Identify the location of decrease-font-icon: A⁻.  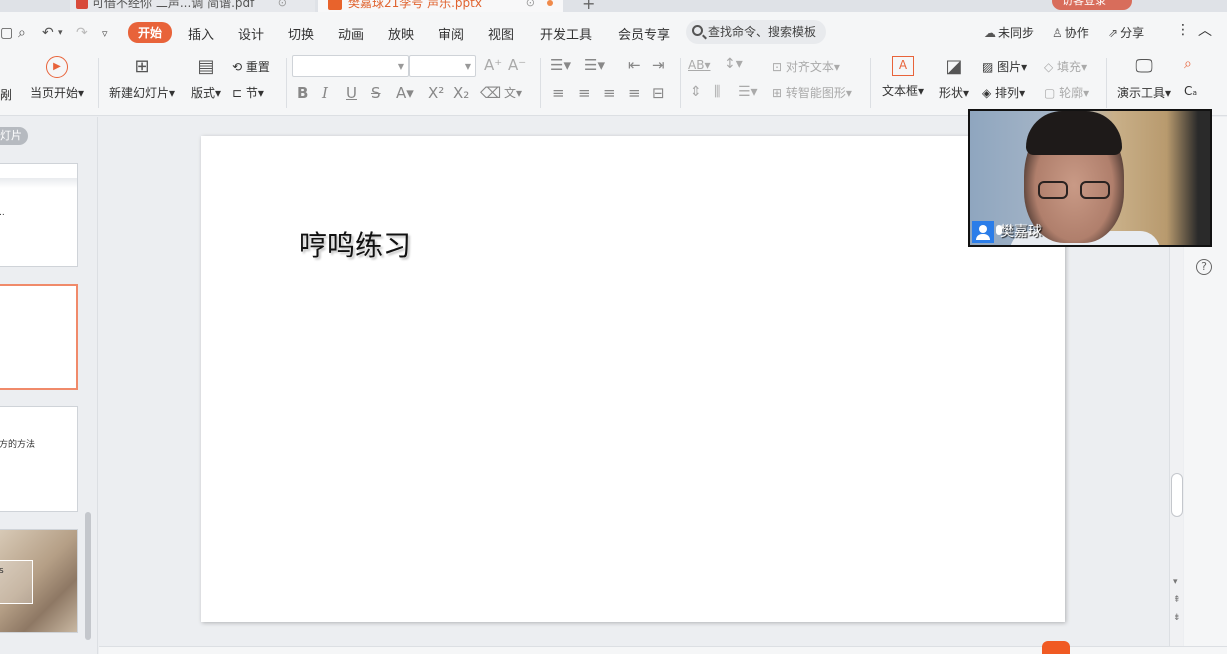
(517, 65).